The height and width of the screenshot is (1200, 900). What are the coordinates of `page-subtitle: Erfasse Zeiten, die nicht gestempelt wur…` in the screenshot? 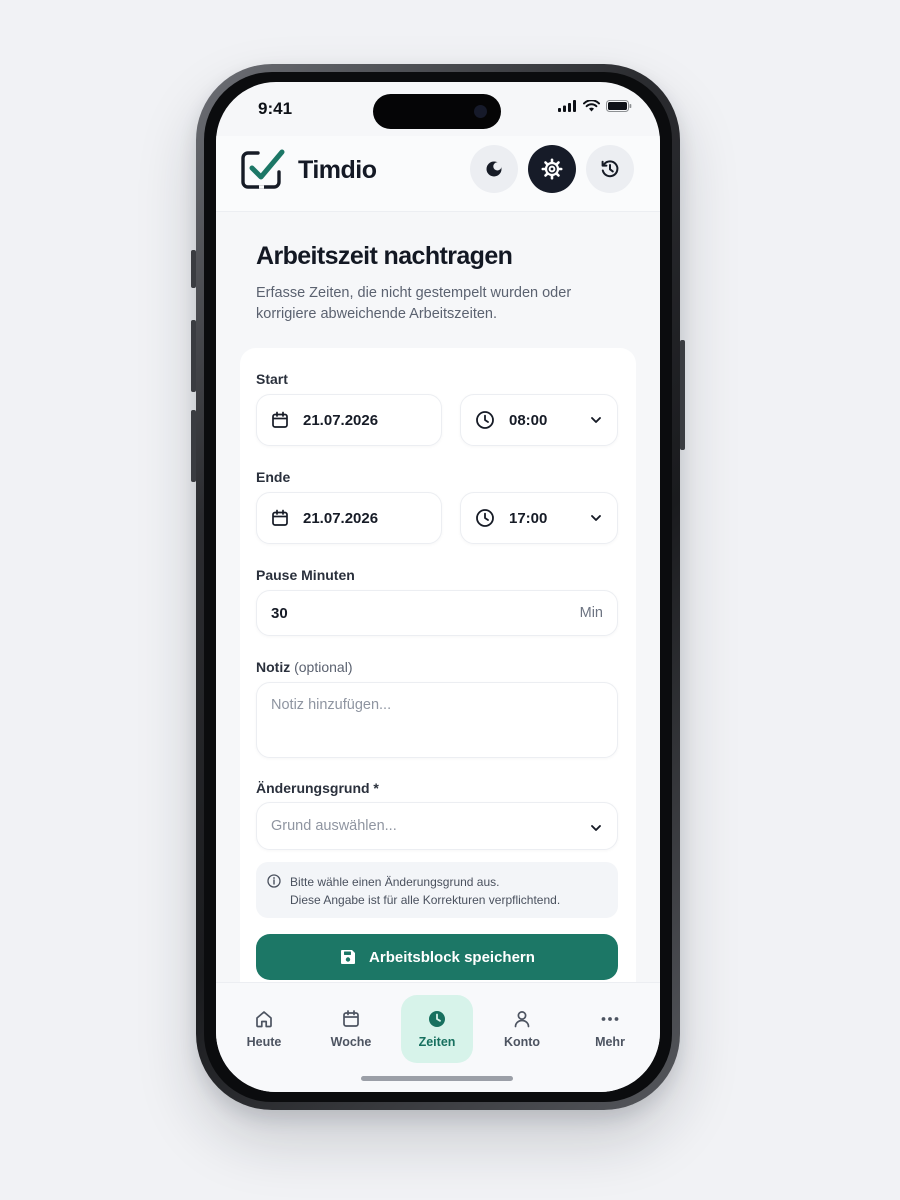 It's located at (414, 303).